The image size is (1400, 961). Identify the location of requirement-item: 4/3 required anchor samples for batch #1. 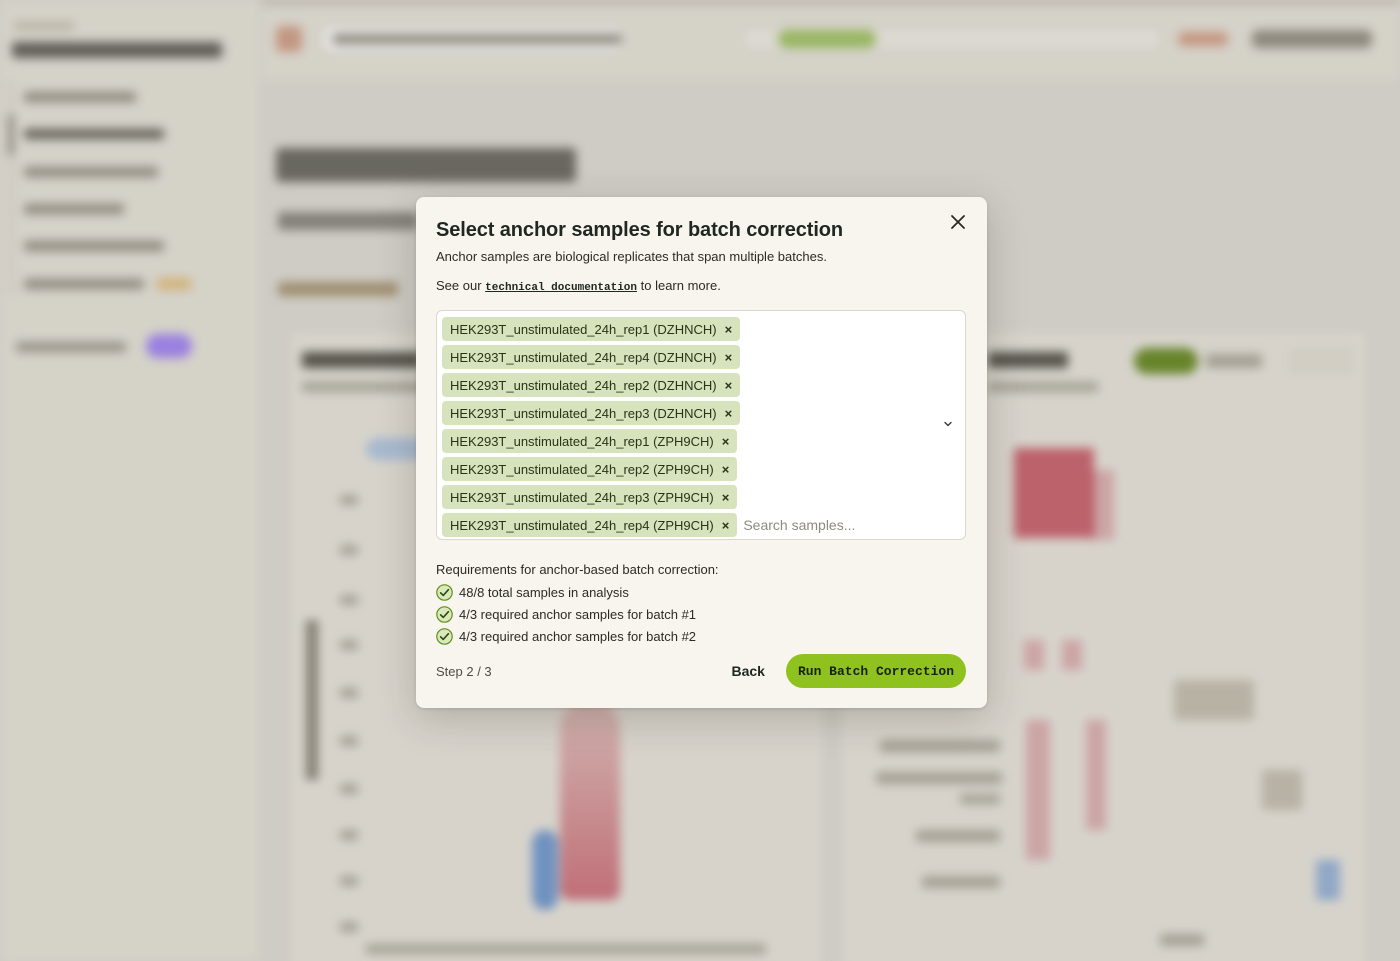
(701, 614).